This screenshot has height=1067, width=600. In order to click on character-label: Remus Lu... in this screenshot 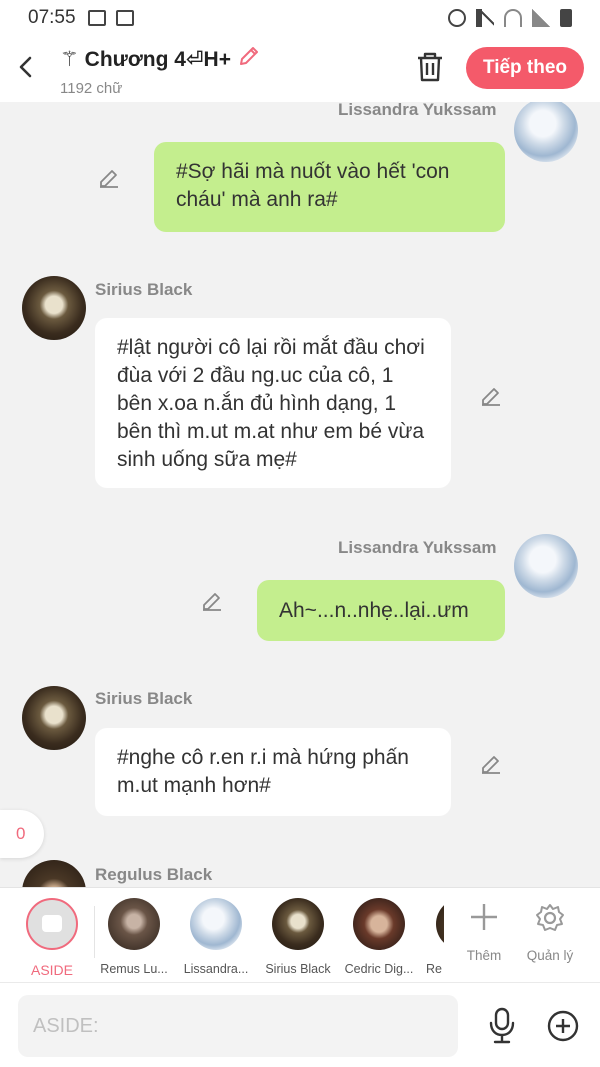, I will do `click(134, 969)`.